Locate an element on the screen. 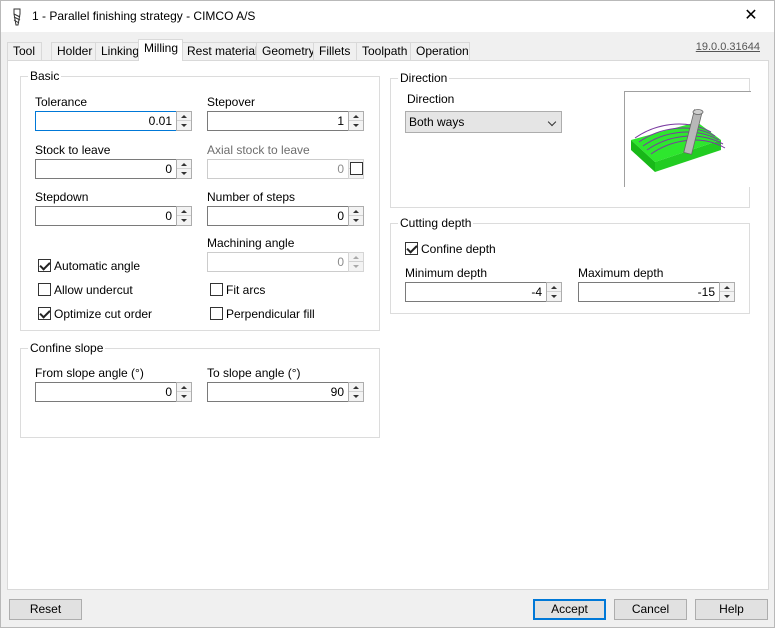  close-button: ✕ is located at coordinates (751, 16).